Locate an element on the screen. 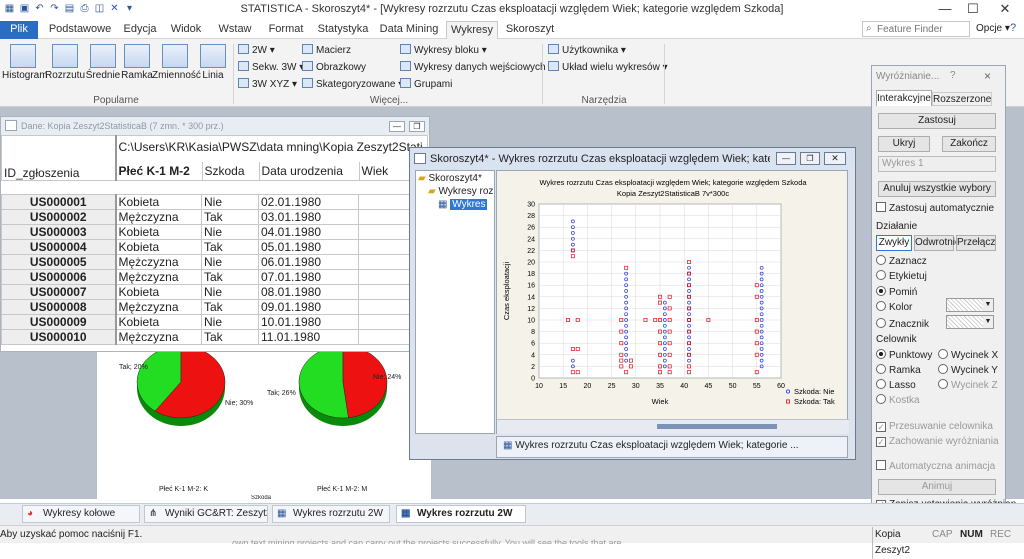 The width and height of the screenshot is (1024, 559). target-slice-x-radio: Wycinek X is located at coordinates (968, 356).